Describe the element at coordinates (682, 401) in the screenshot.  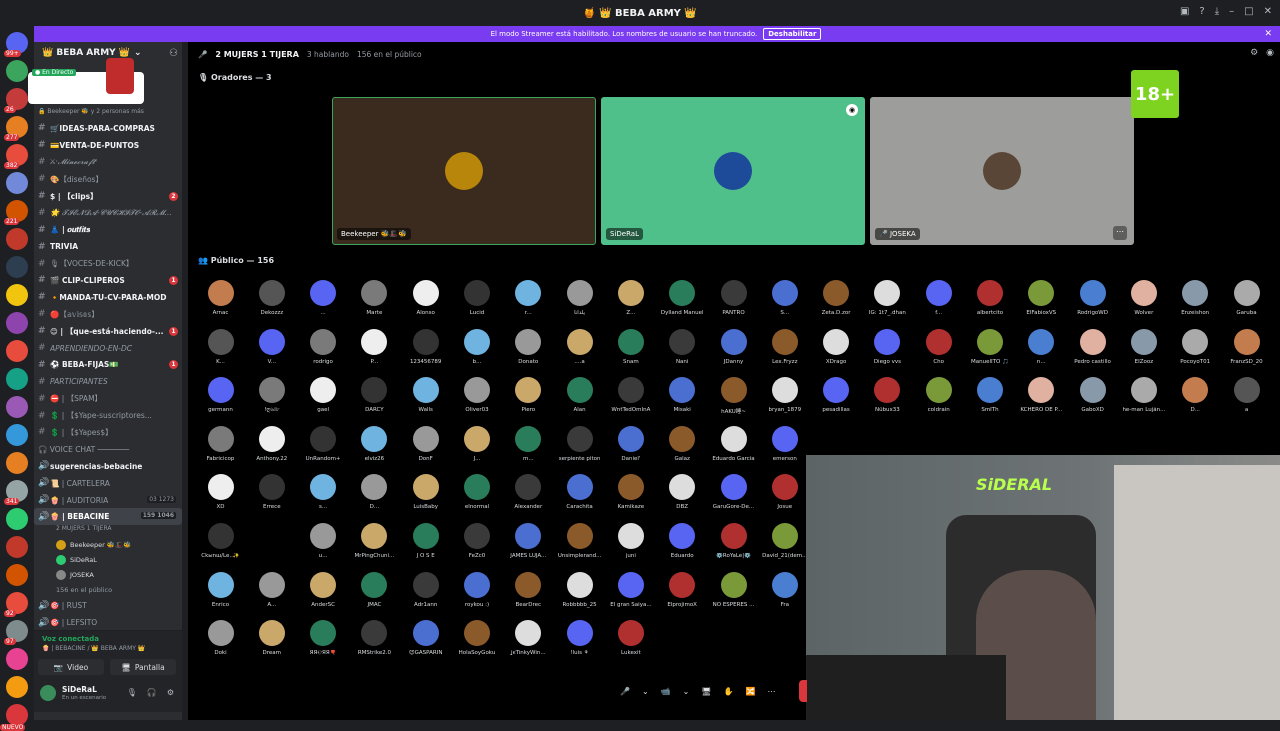
I see `audience-member: Misaki` at that location.